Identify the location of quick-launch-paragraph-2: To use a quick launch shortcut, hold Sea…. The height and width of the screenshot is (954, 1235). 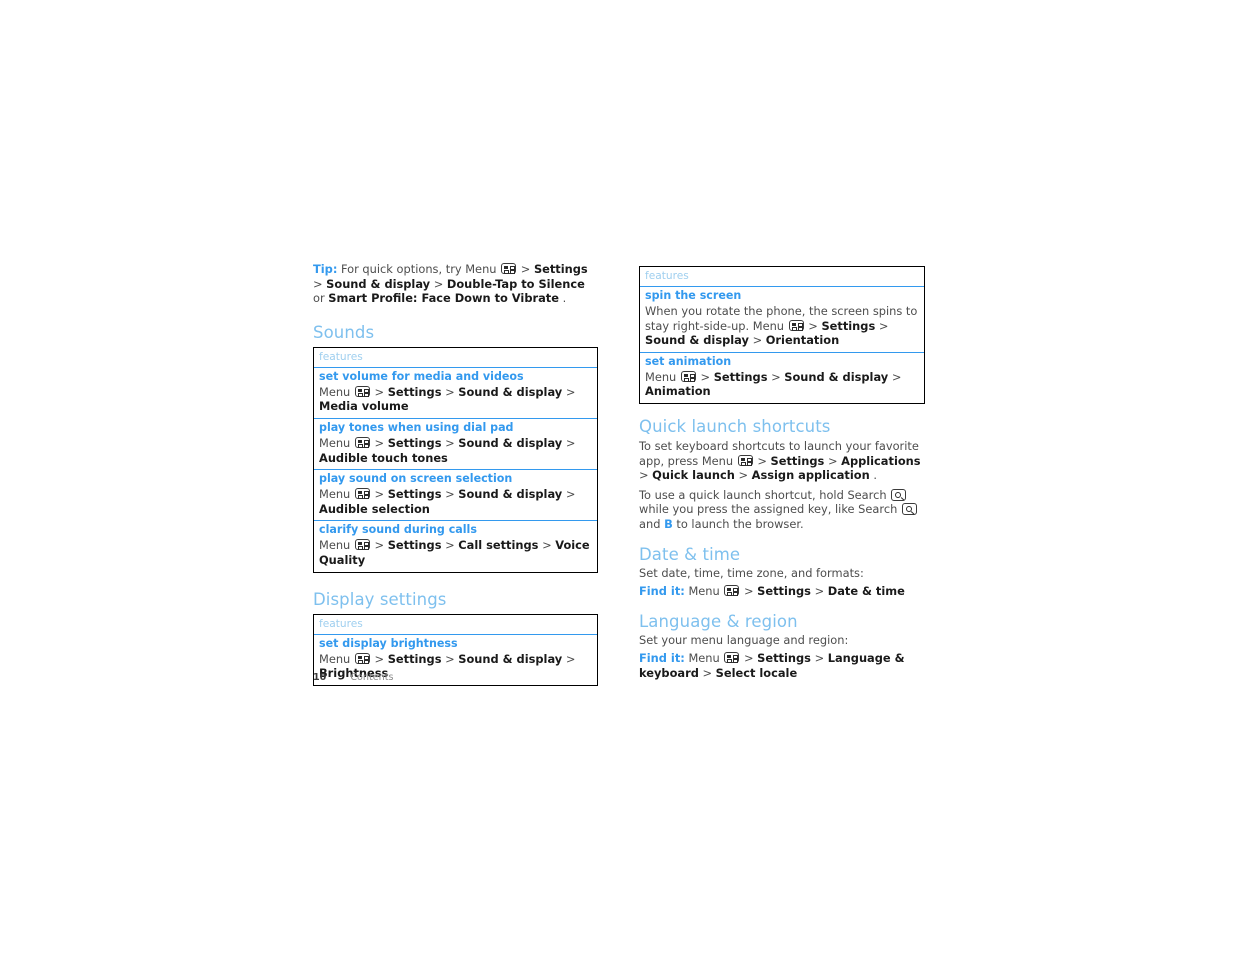
(782, 510).